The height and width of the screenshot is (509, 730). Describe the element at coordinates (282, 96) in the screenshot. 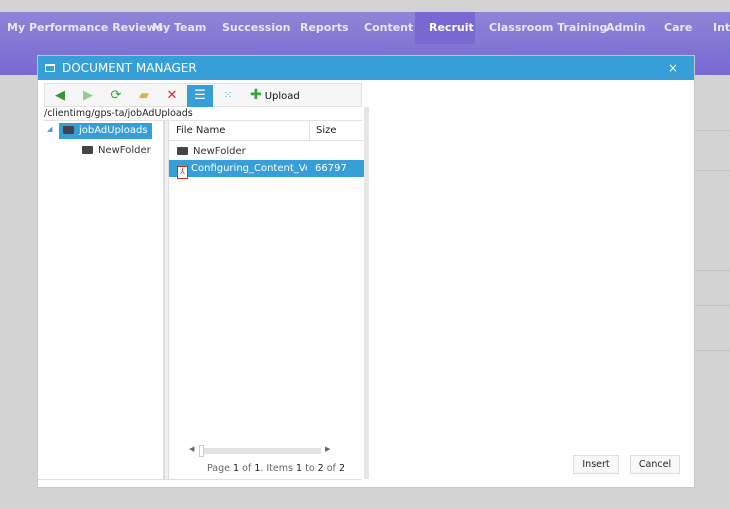

I see `upload-label: Upload` at that location.